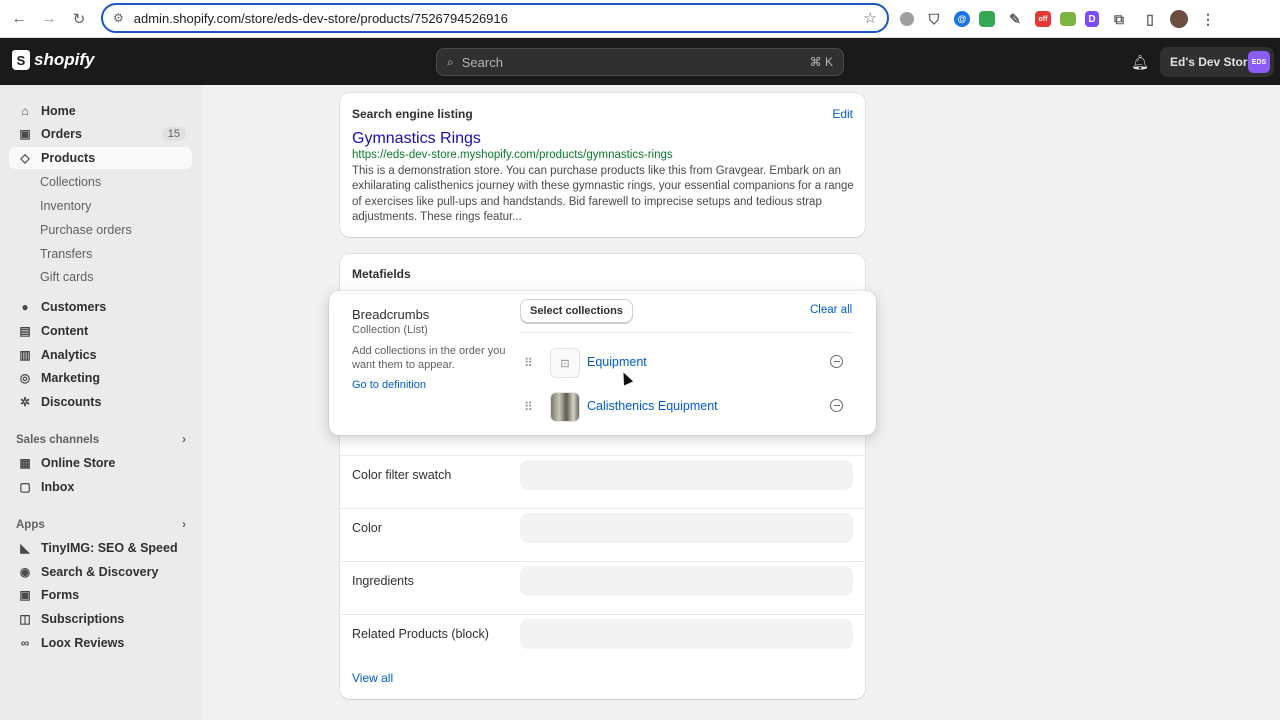 Image resolution: width=1280 pixels, height=720 pixels. I want to click on sidebar-item-label: Search & Discovery, so click(100, 572).